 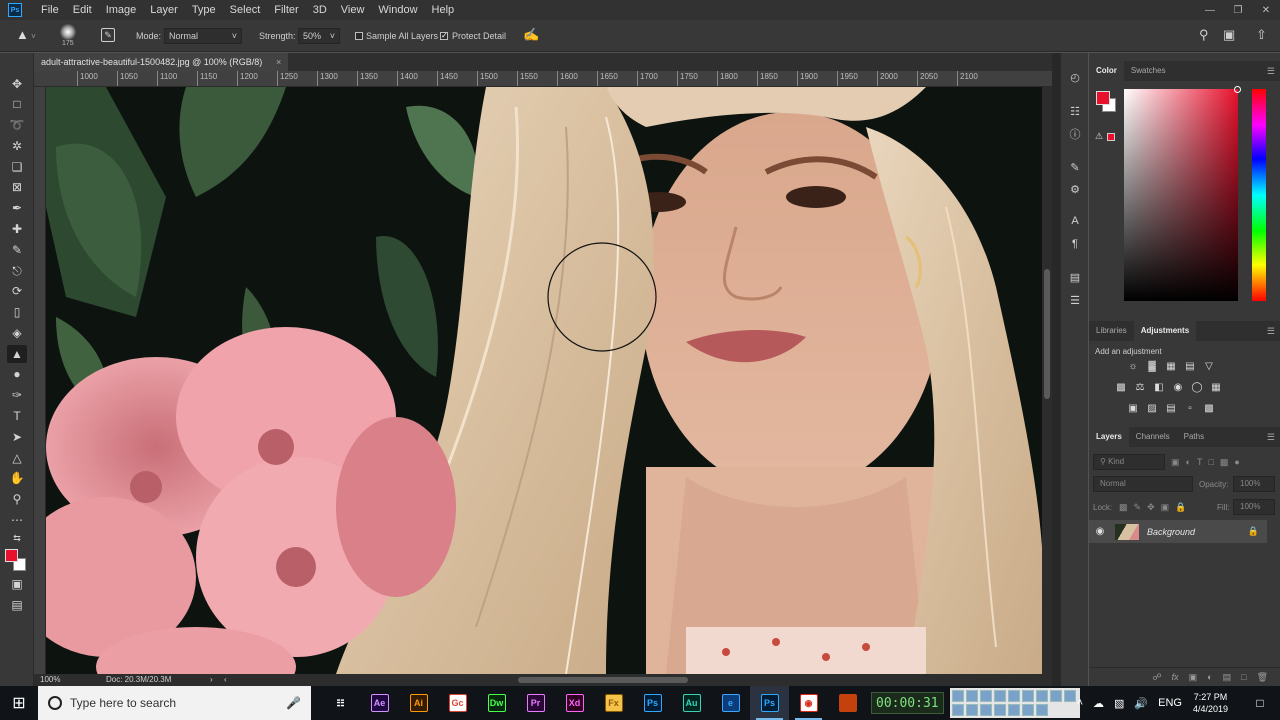 I want to click on menu-select: Select, so click(x=245, y=10).